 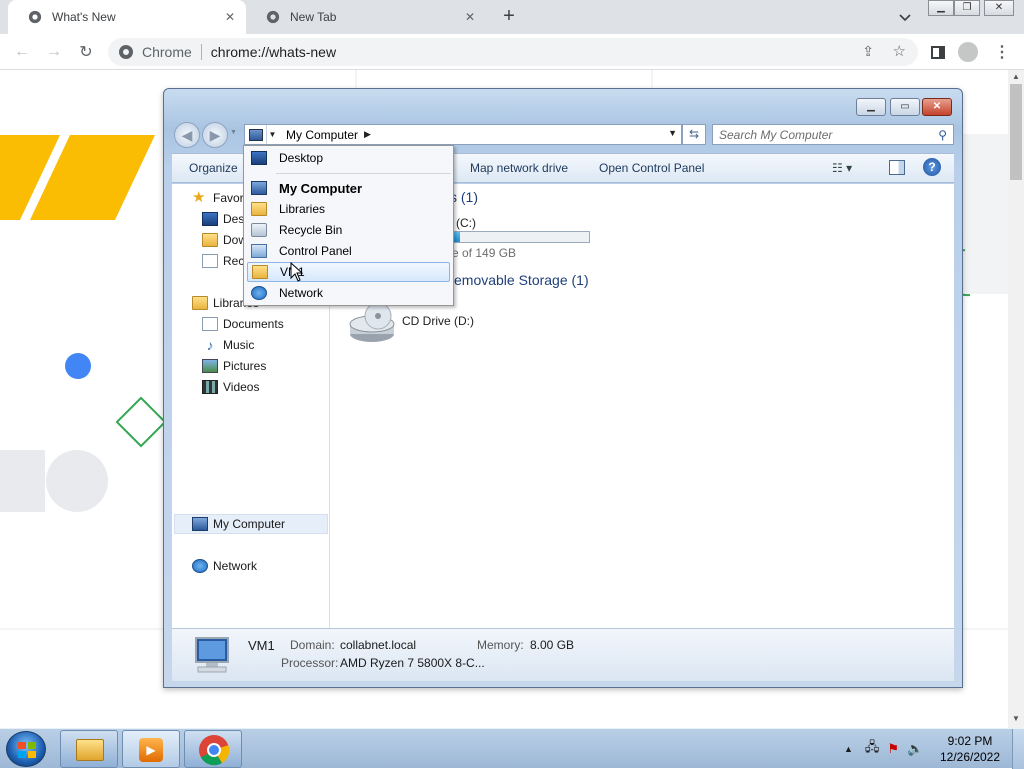 I want to click on omnibox: Chrome chrome://whats-new ⇪ ☆, so click(x=513, y=52).